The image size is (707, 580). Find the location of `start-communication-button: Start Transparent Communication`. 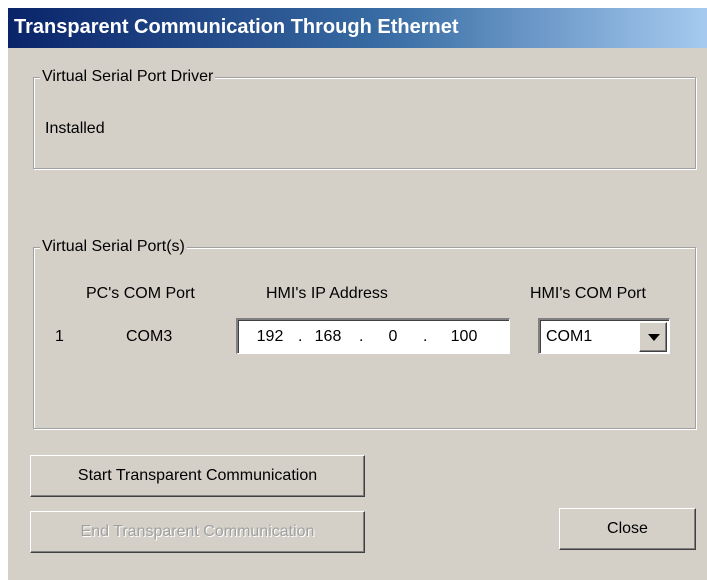

start-communication-button: Start Transparent Communication is located at coordinates (197, 476).